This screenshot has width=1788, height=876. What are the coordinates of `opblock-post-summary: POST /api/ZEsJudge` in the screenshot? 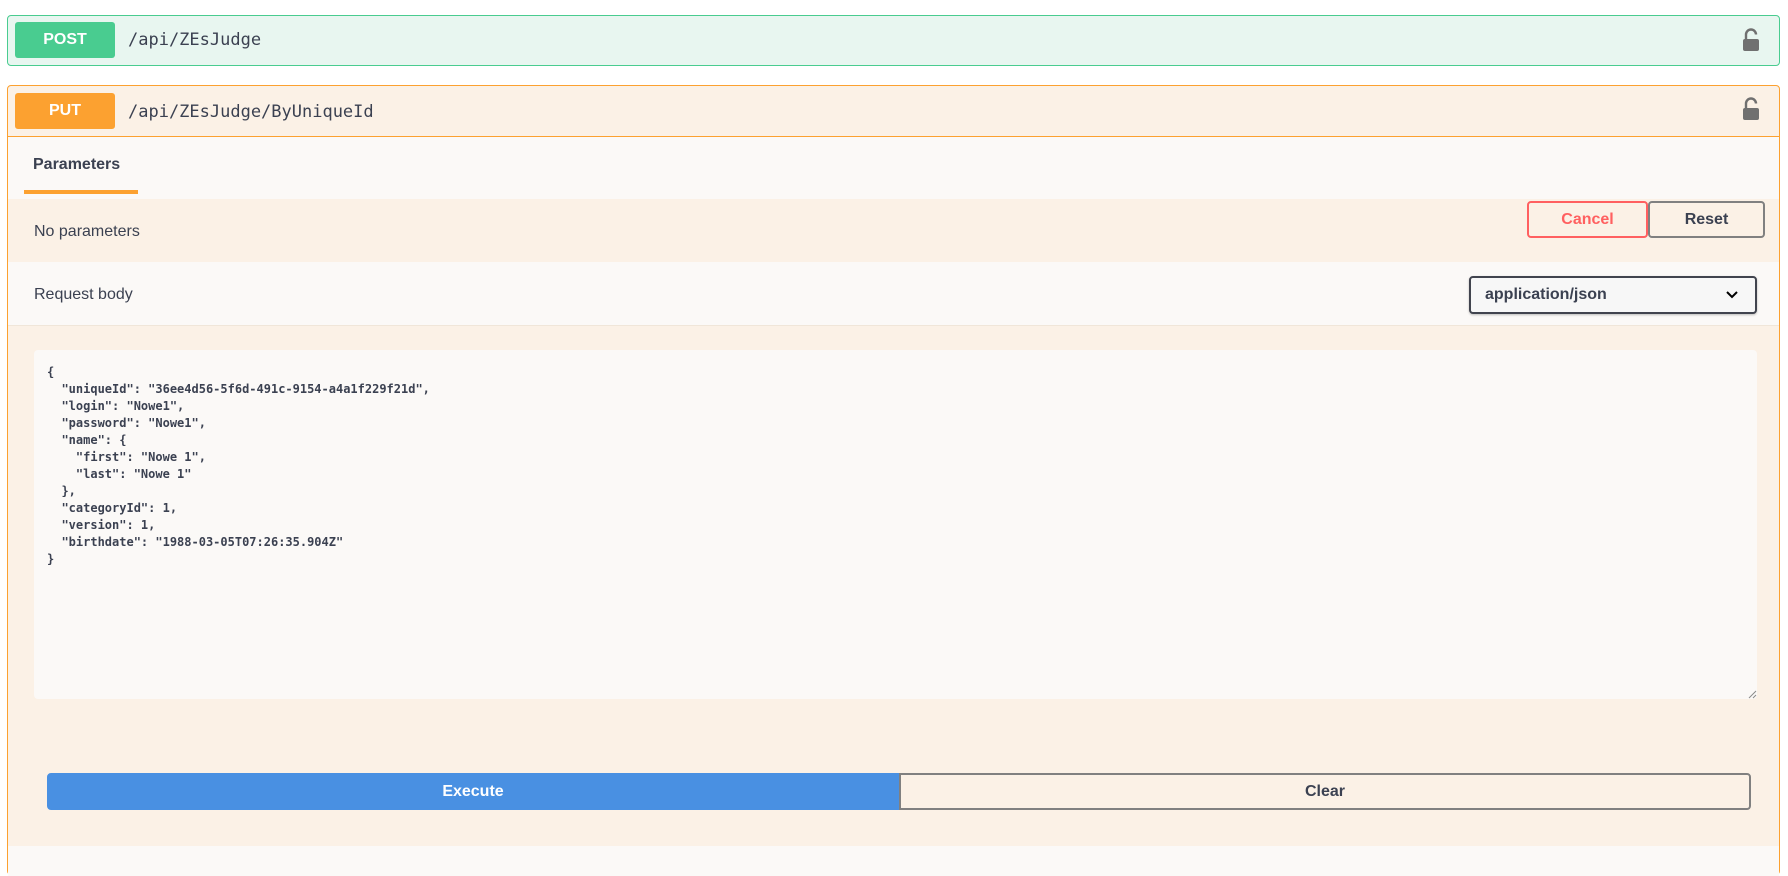 It's located at (893, 41).